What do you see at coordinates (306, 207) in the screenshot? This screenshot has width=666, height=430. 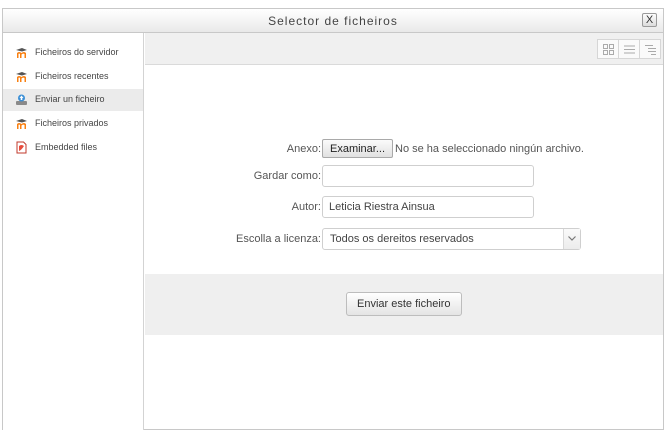 I see `author-label: Autor:` at bounding box center [306, 207].